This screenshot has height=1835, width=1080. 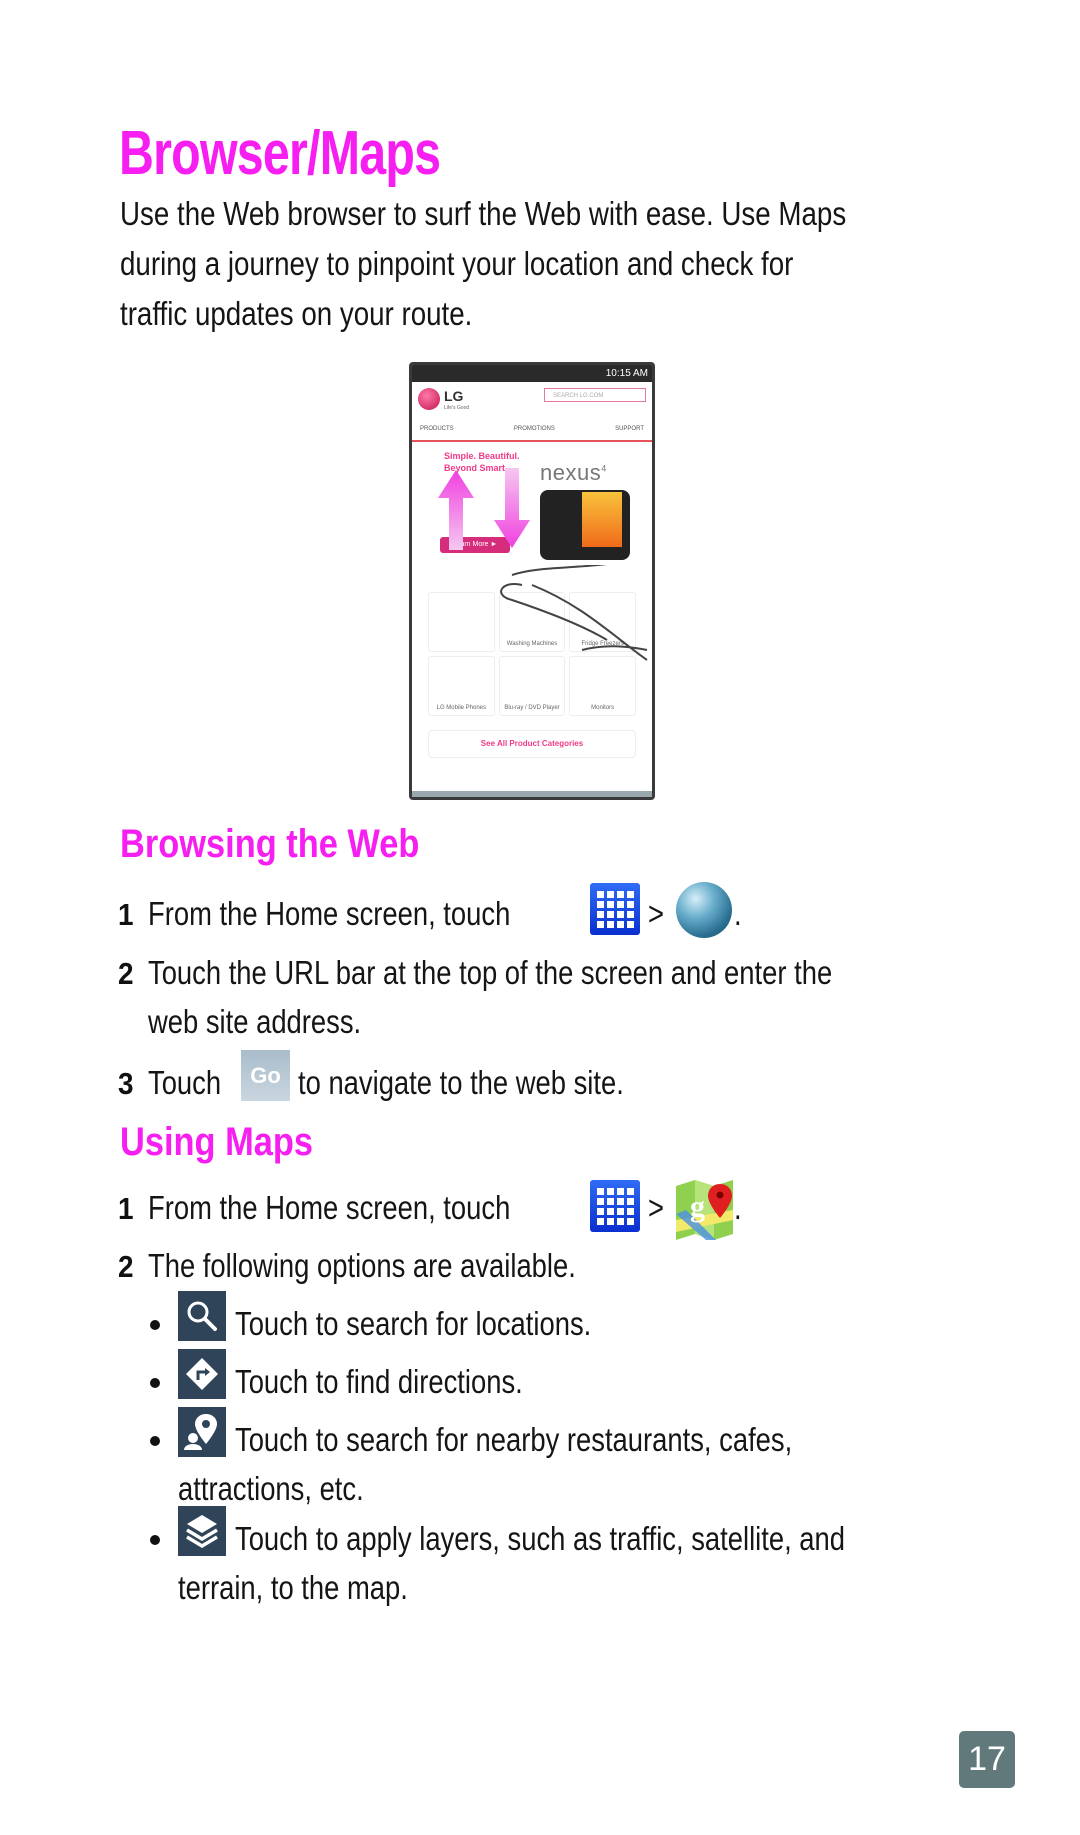 I want to click on step-text: The following options are available., so click(x=362, y=1265).